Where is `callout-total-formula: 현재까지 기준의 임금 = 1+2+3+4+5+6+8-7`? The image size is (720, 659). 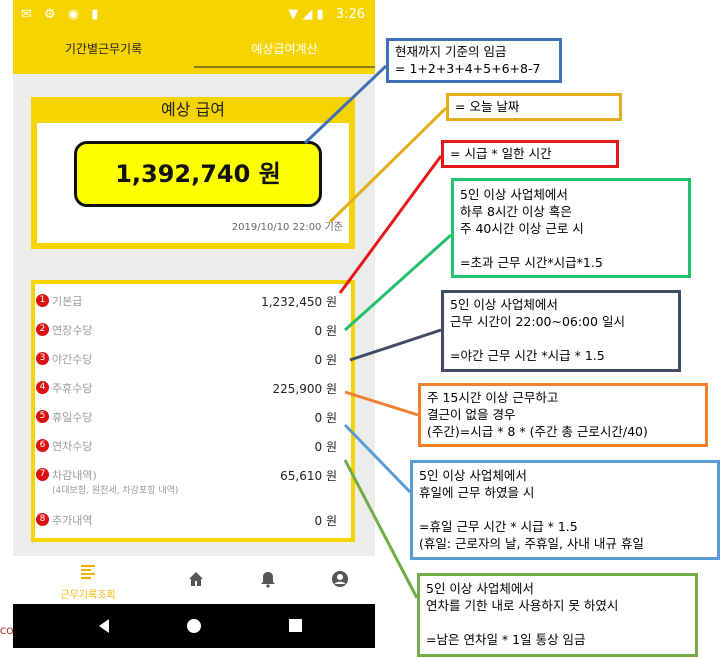 callout-total-formula: 현재까지 기준의 임금 = 1+2+3+4+5+6+8-7 is located at coordinates (474, 60).